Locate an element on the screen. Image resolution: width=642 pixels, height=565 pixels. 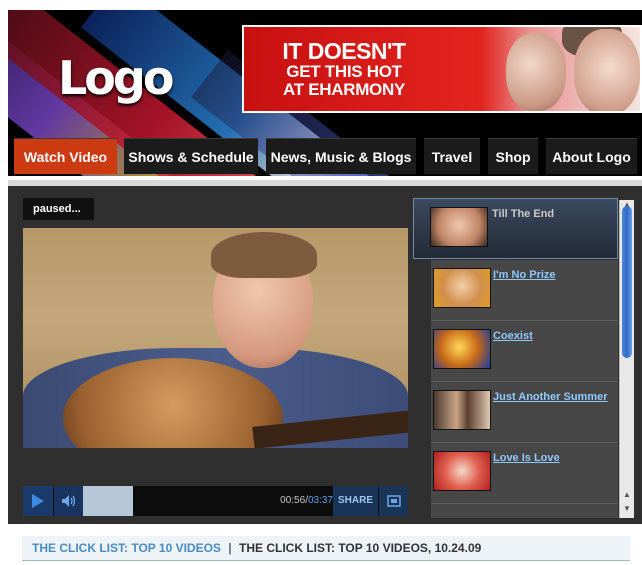
nav-item-shows-schedule: Shows & Schedule is located at coordinates (191, 156).